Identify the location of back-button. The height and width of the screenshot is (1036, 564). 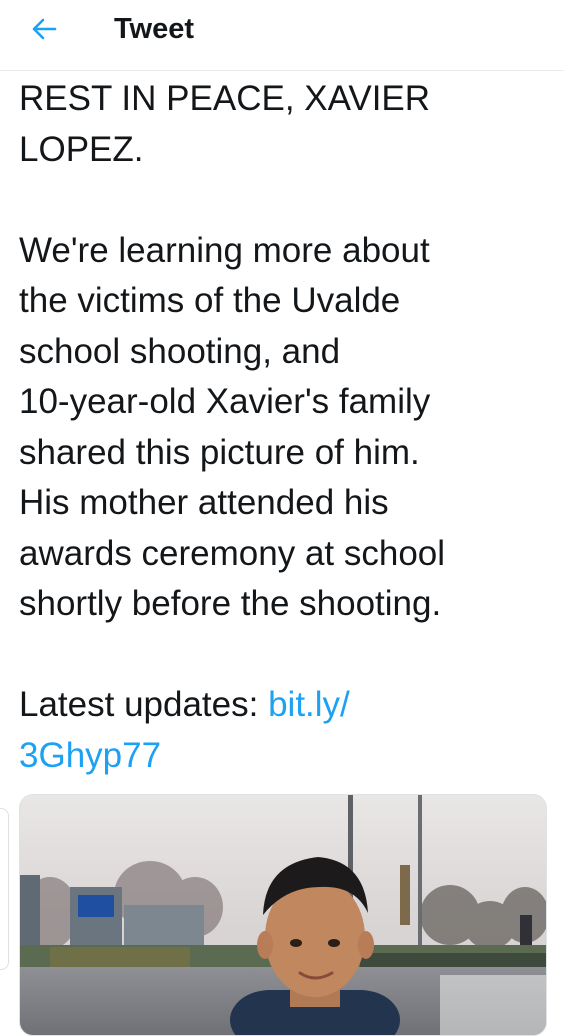
(44, 29).